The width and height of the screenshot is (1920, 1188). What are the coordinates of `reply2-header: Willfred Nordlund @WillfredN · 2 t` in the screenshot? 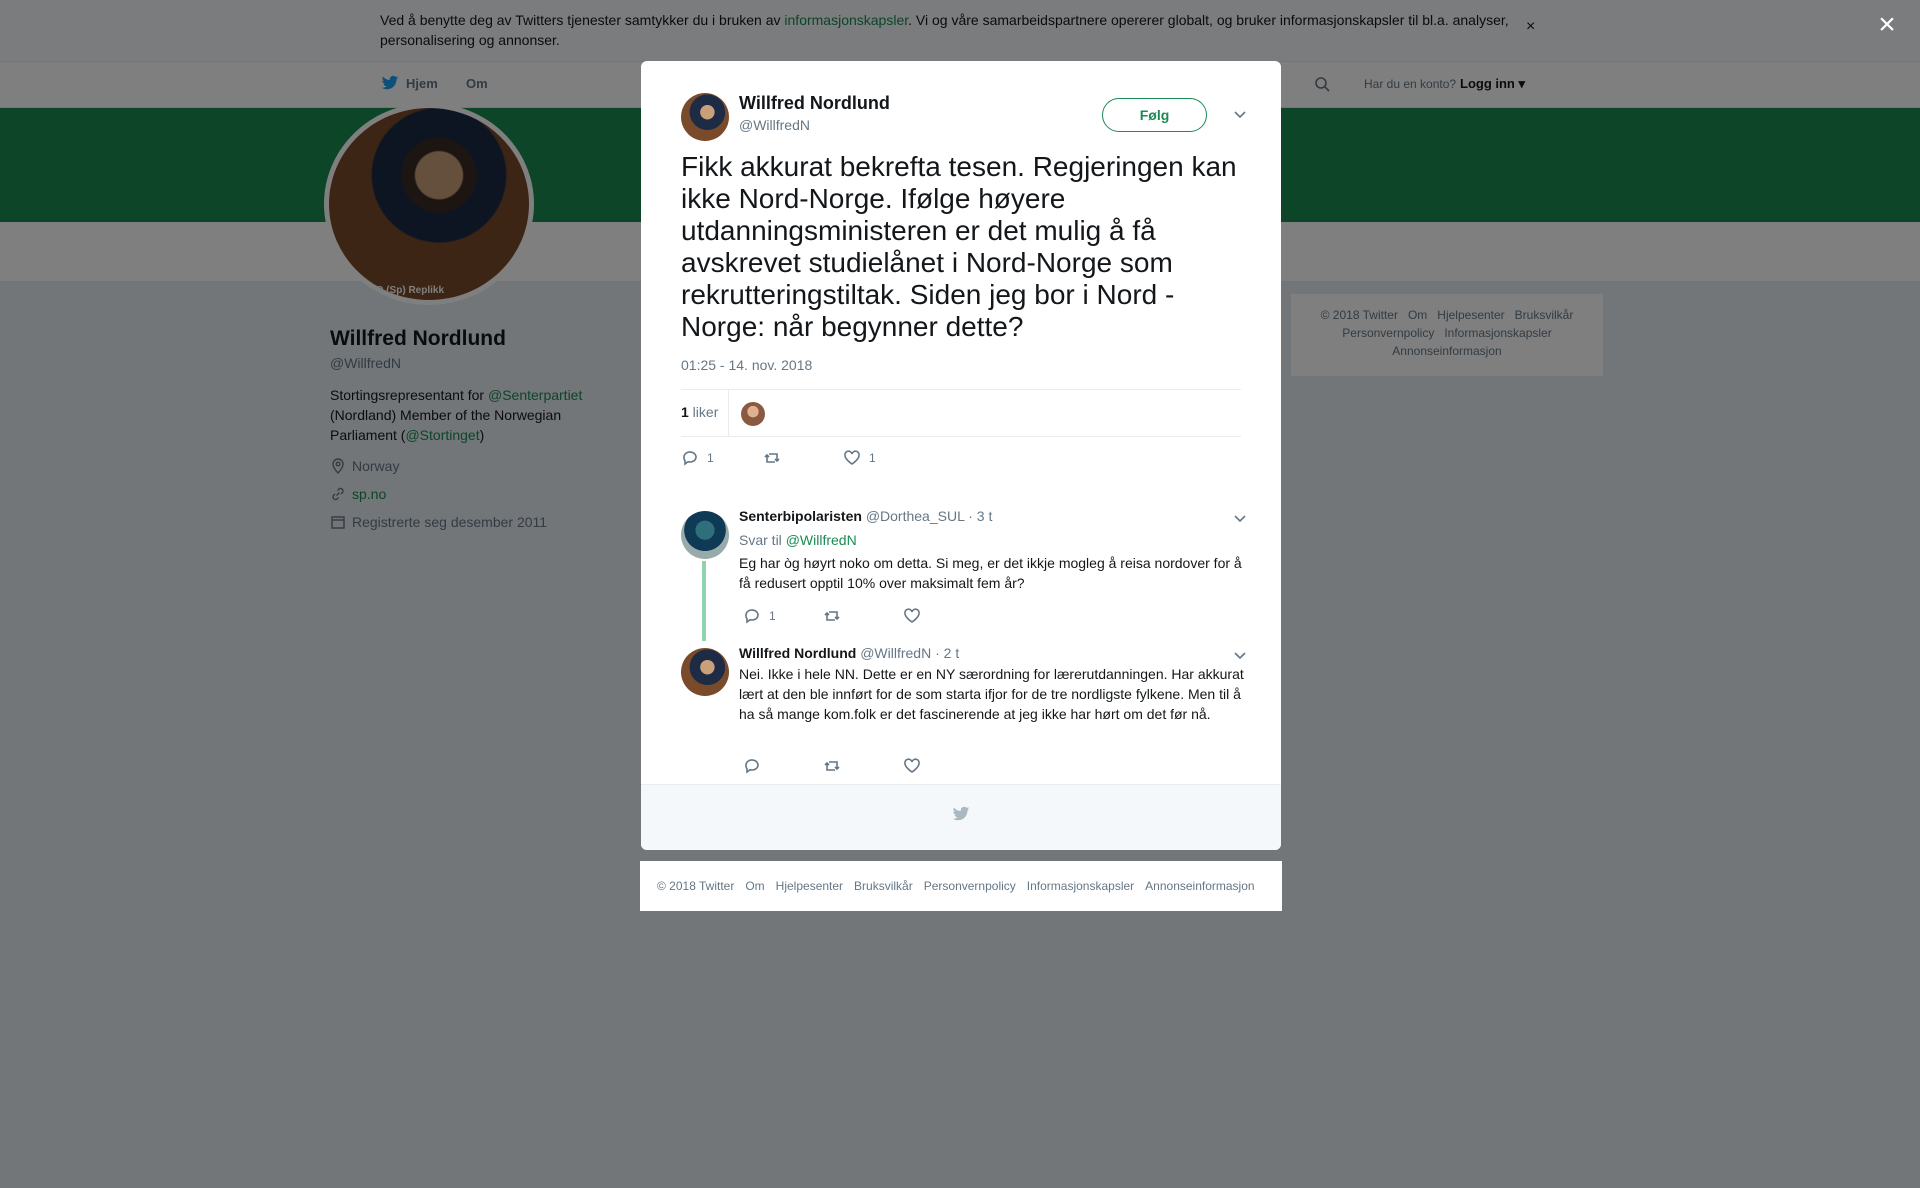 It's located at (849, 653).